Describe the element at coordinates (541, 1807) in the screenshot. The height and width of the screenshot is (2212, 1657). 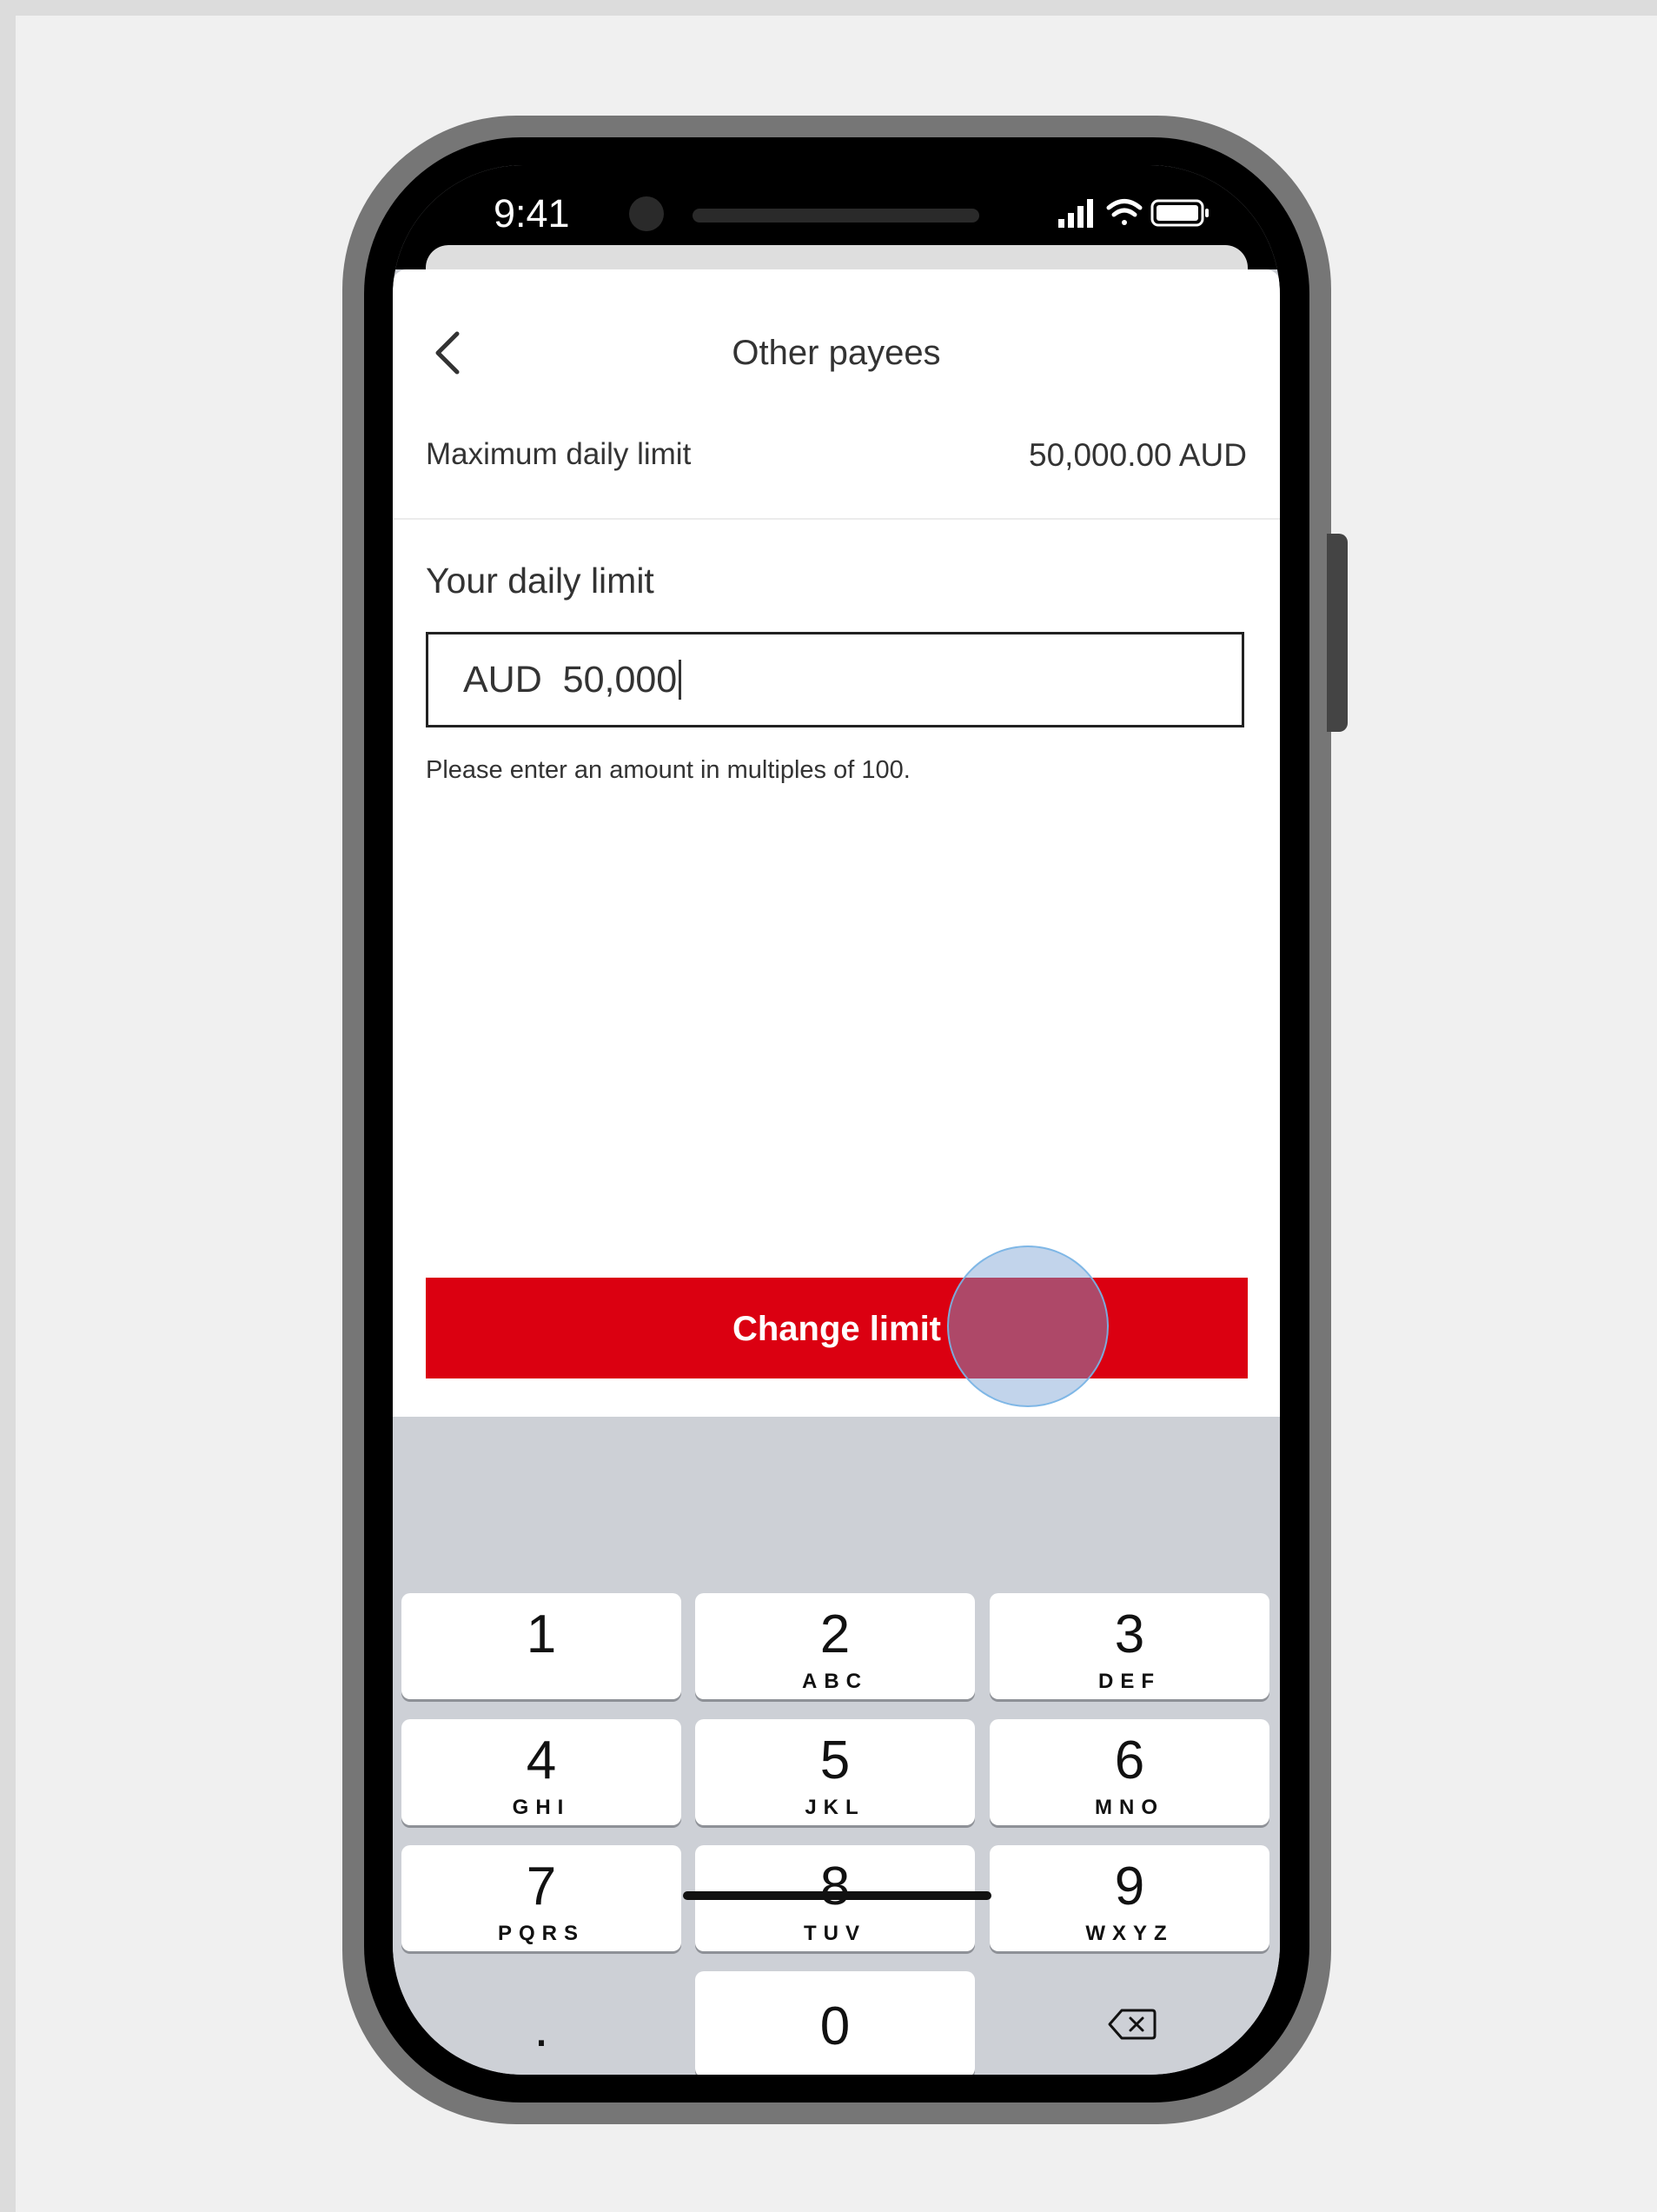
I see `key-letters: GHI` at that location.